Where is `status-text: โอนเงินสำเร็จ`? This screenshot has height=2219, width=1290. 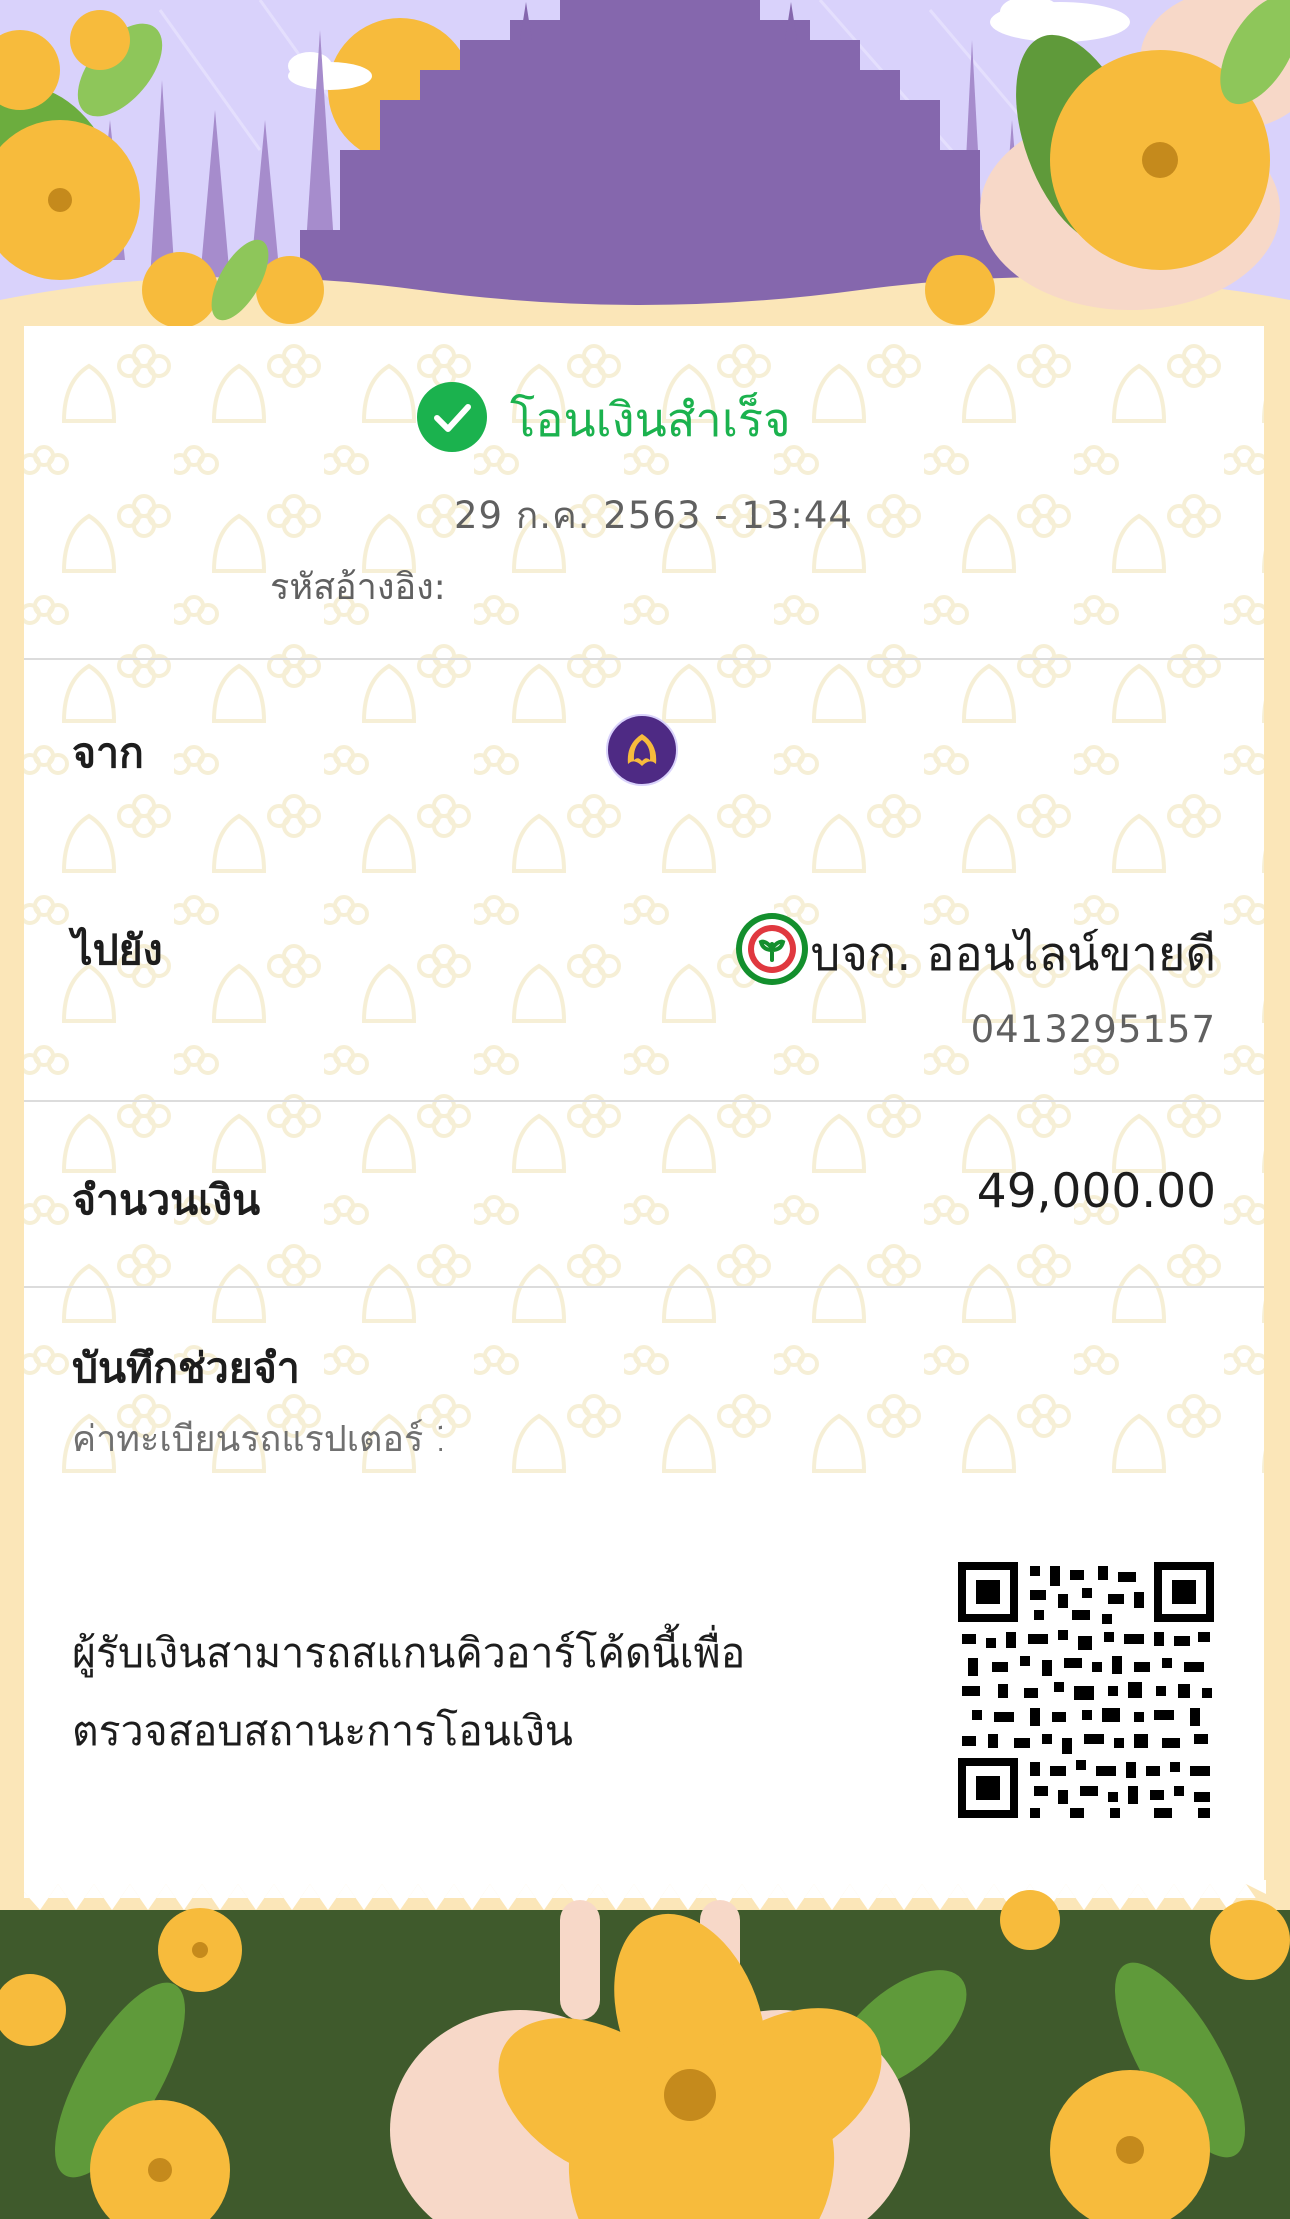 status-text: โอนเงินสำเร็จ is located at coordinates (650, 420).